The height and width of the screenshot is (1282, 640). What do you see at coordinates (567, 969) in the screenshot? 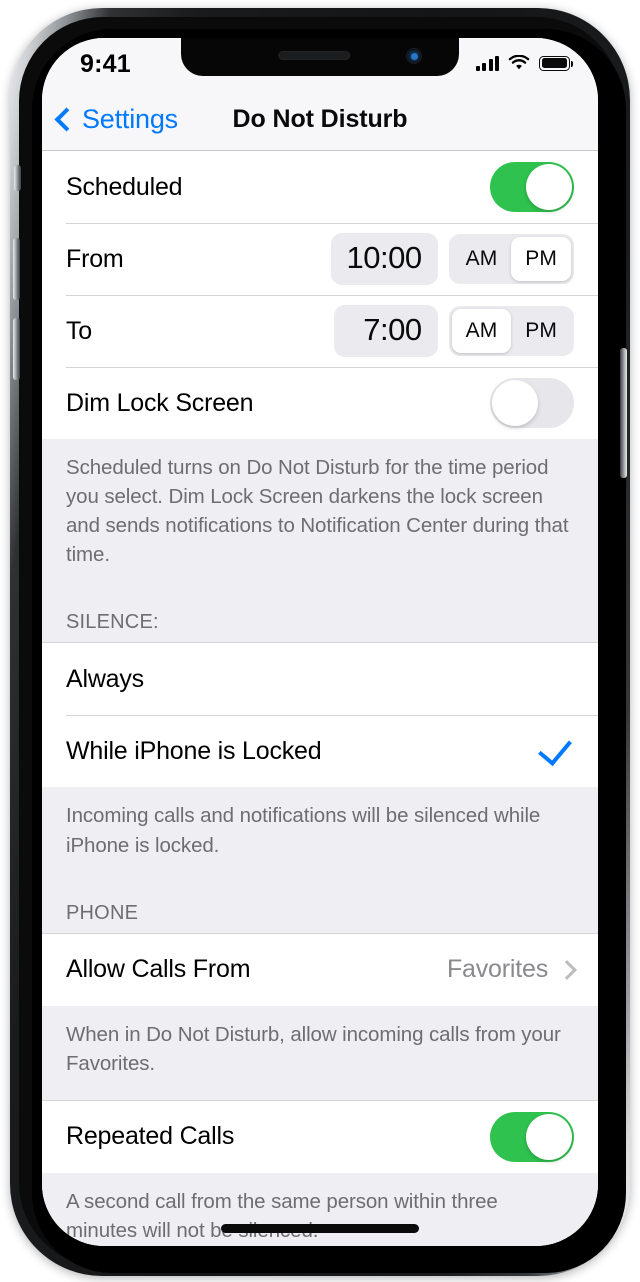
I see `chevron-right-icon` at bounding box center [567, 969].